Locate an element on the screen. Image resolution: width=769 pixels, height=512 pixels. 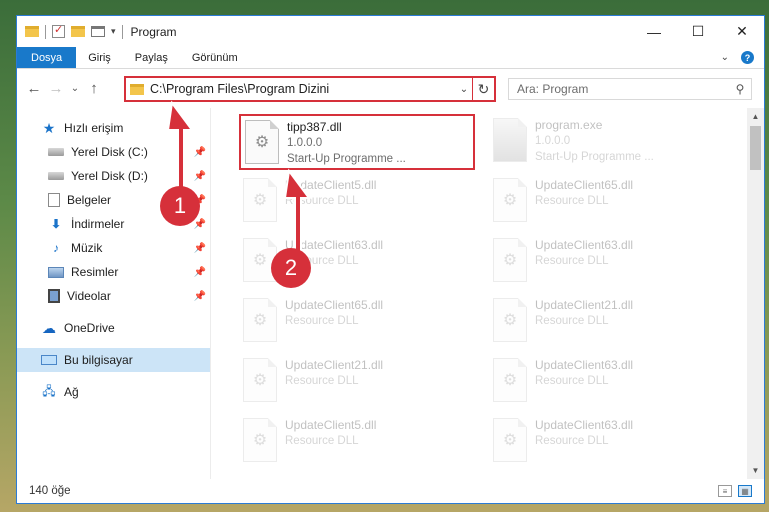
expand-ribbon-icon: ⌄ is located at coordinates (725, 57).